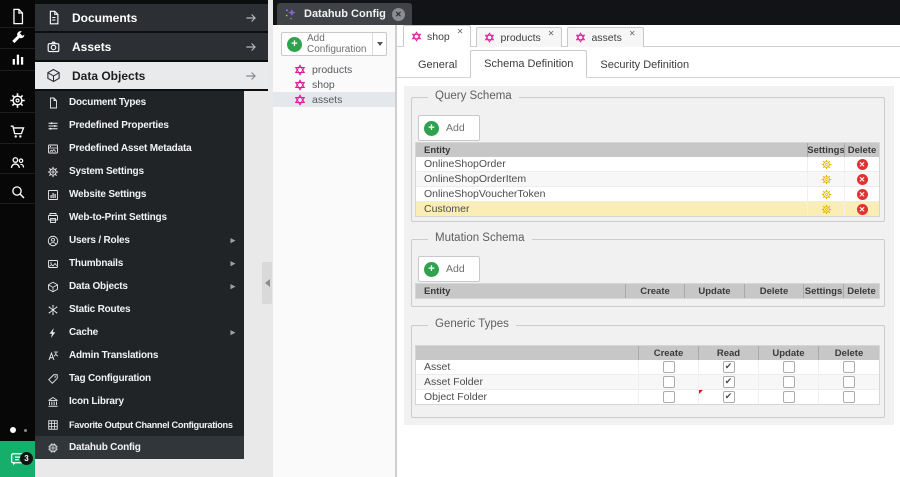 The image size is (900, 477). I want to click on reports-chart-icon, so click(17, 59).